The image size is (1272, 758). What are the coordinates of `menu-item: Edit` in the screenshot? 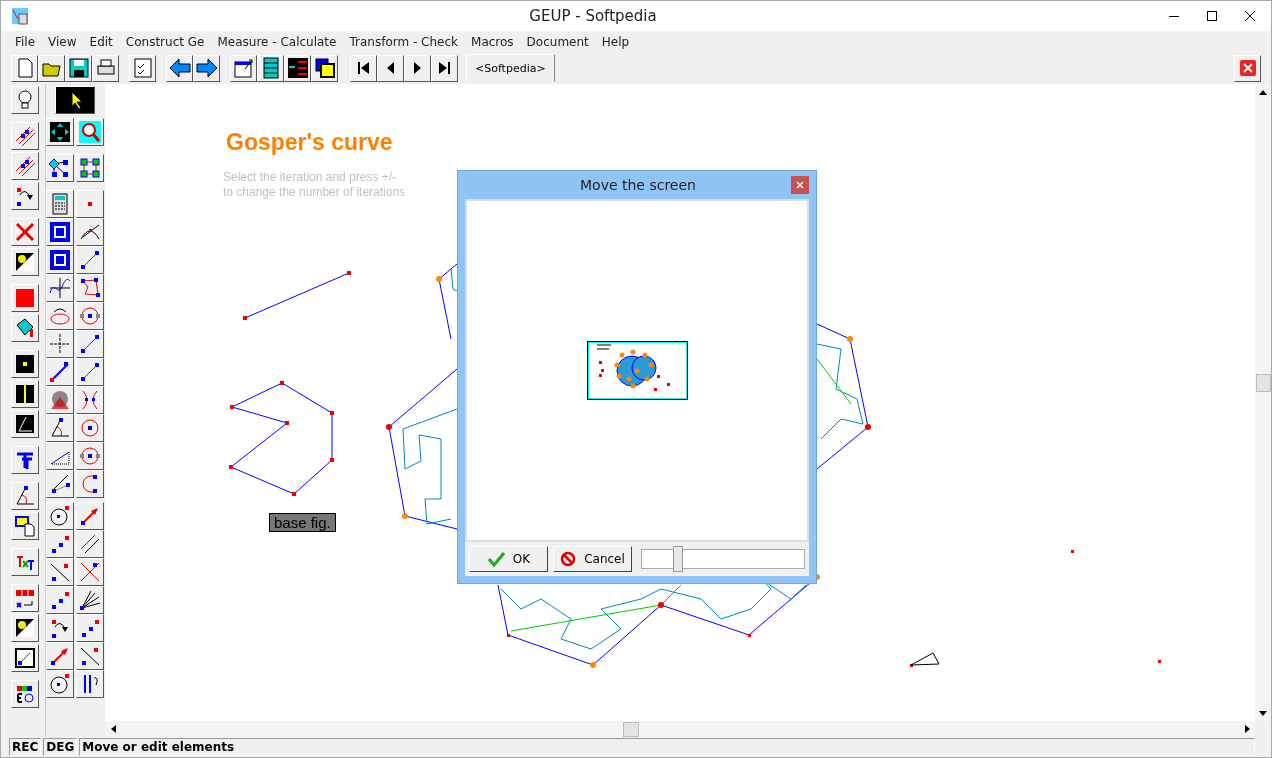 It's located at (101, 41).